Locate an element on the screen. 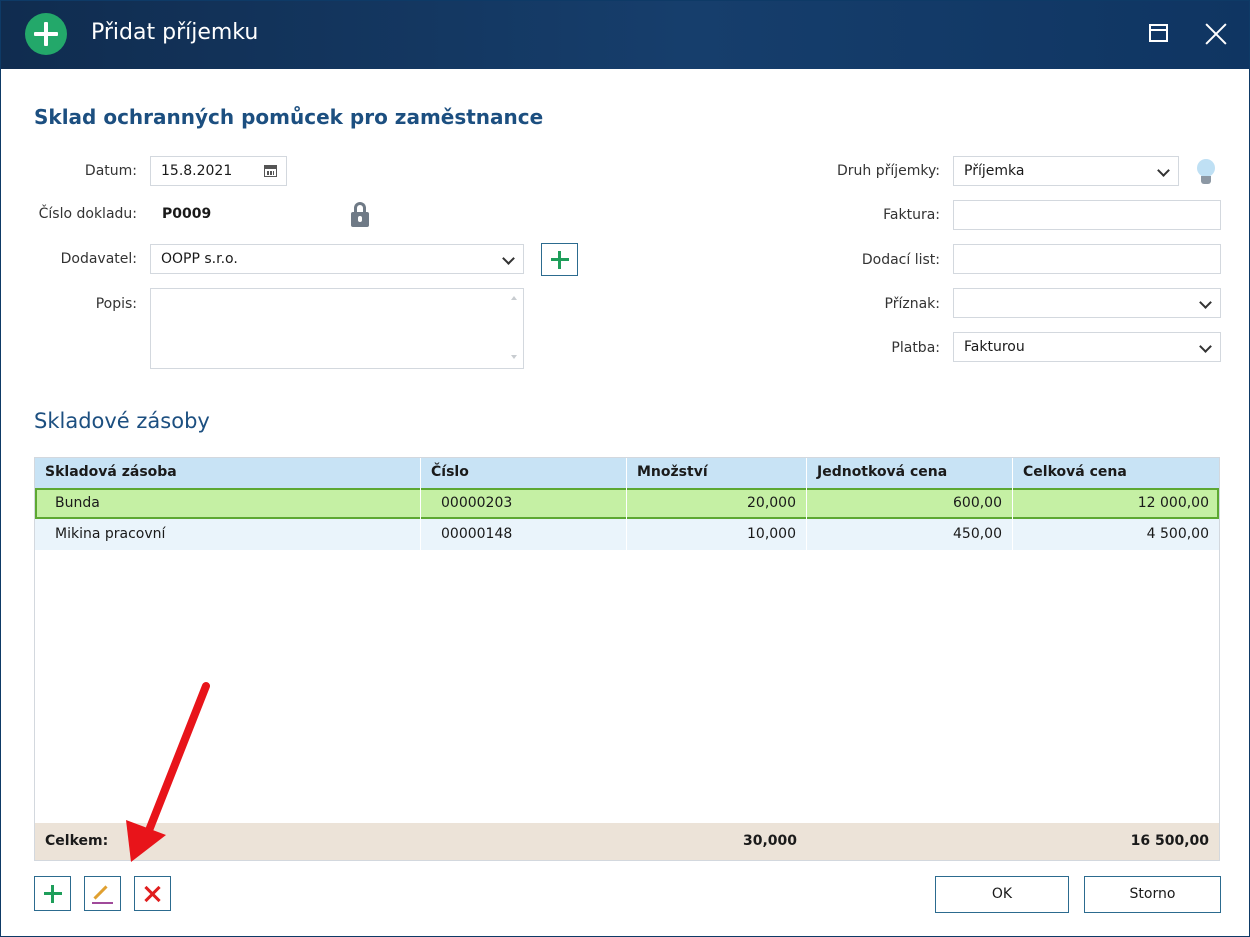  storno-button: Storno is located at coordinates (1152, 894).